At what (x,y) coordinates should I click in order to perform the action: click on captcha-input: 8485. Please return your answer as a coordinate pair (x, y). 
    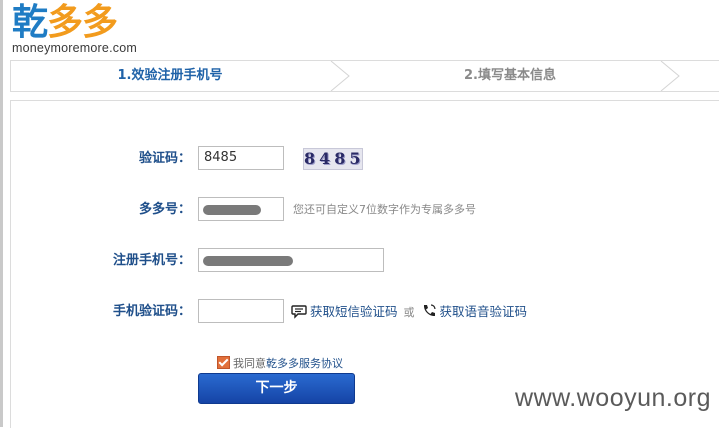
    Looking at the image, I should click on (241, 158).